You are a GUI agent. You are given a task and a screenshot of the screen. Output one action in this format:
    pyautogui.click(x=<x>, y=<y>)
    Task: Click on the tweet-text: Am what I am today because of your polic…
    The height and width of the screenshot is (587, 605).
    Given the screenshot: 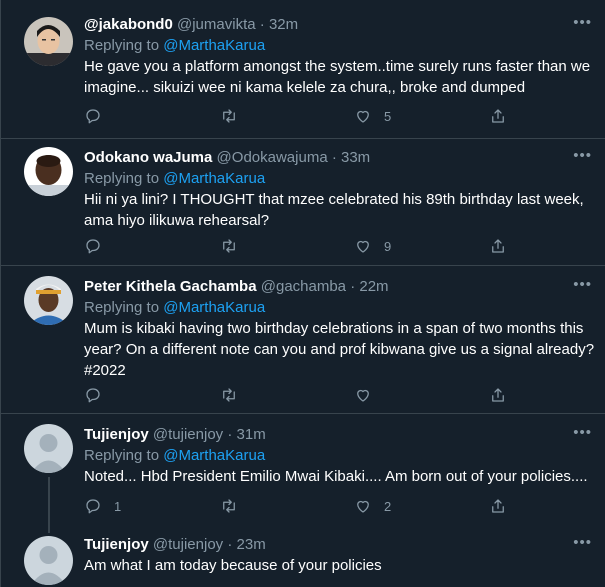 What is the action you would take?
    pyautogui.click(x=337, y=565)
    